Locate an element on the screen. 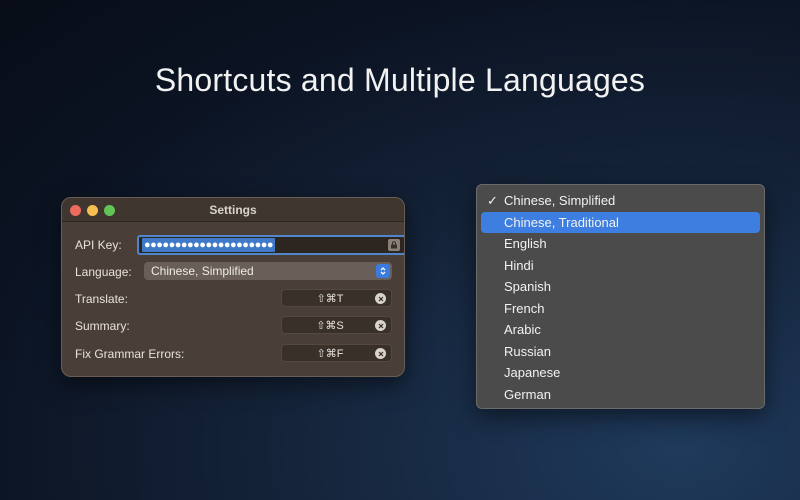 Image resolution: width=800 pixels, height=500 pixels. chevron-updown-icon is located at coordinates (383, 271).